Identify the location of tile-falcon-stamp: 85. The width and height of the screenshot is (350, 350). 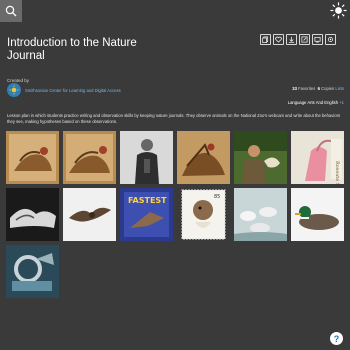
(203, 214).